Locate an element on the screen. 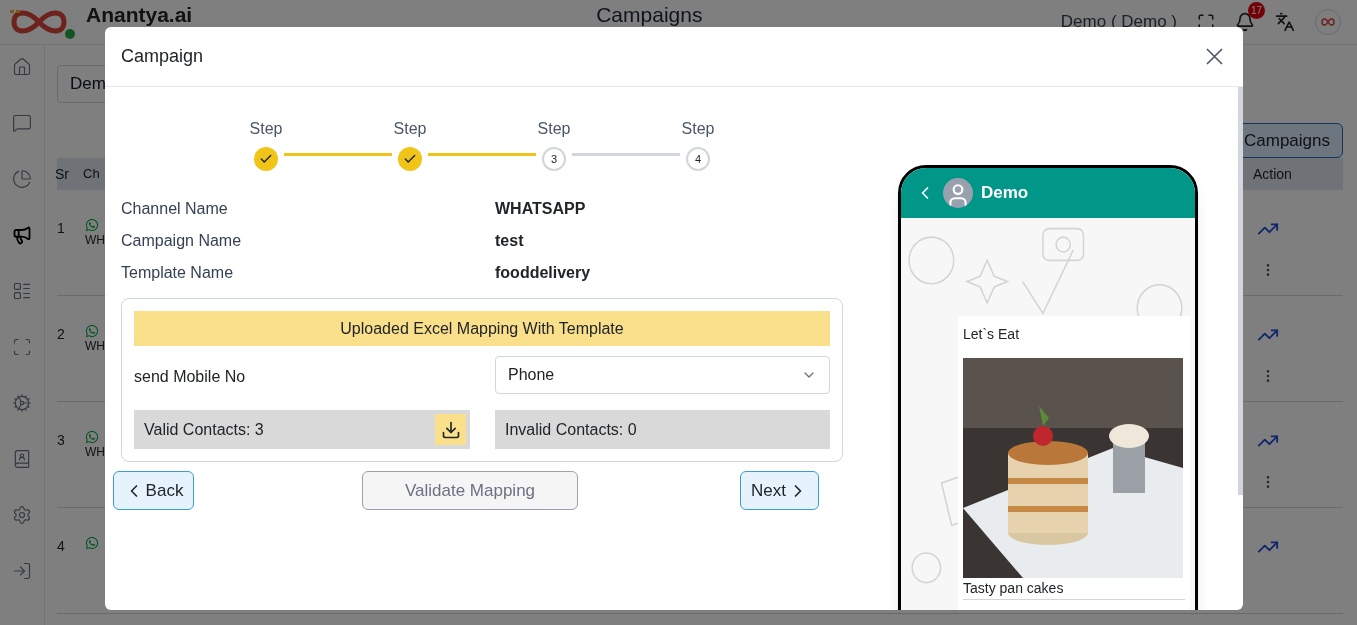  table-cell-text: 4 is located at coordinates (61, 546).